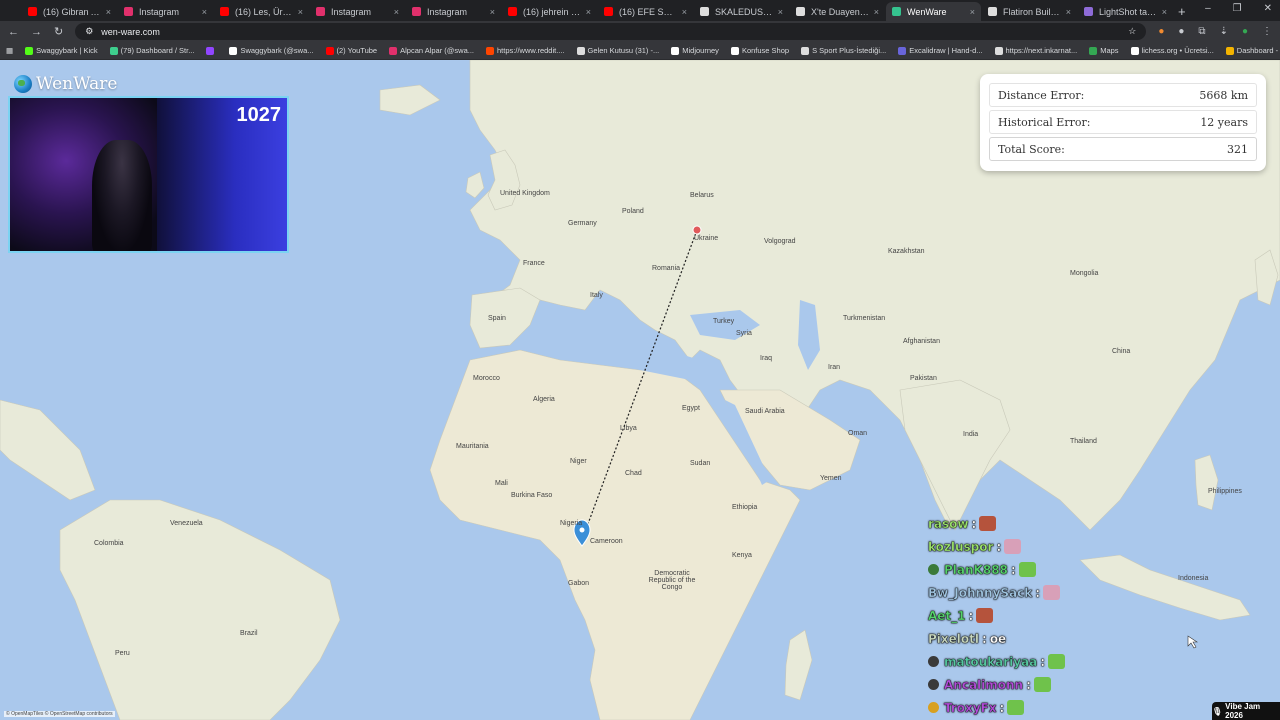 This screenshot has height=720, width=1280. What do you see at coordinates (122, 653) in the screenshot?
I see `map-place-label: Peru` at bounding box center [122, 653].